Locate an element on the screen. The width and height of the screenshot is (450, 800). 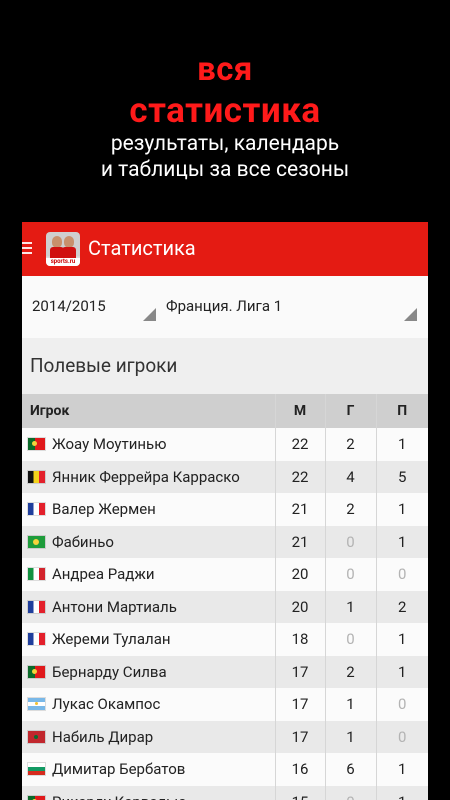
player-name: Бернарду Силва is located at coordinates (109, 671).